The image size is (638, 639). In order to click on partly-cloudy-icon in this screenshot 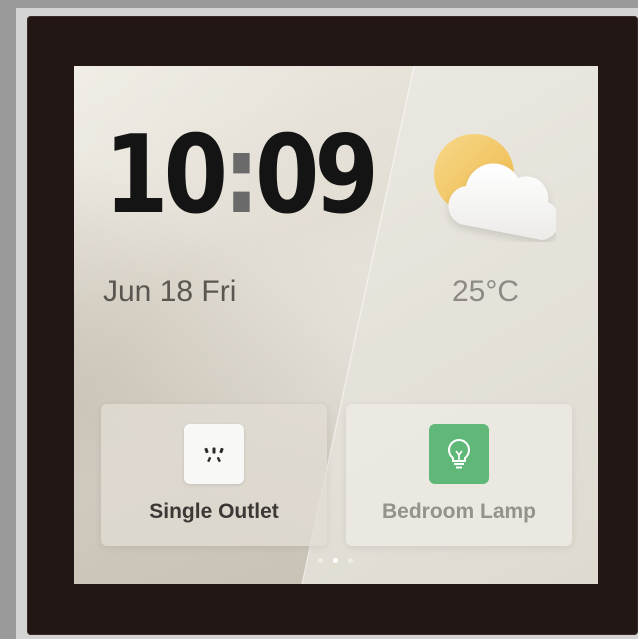, I will do `click(493, 187)`.